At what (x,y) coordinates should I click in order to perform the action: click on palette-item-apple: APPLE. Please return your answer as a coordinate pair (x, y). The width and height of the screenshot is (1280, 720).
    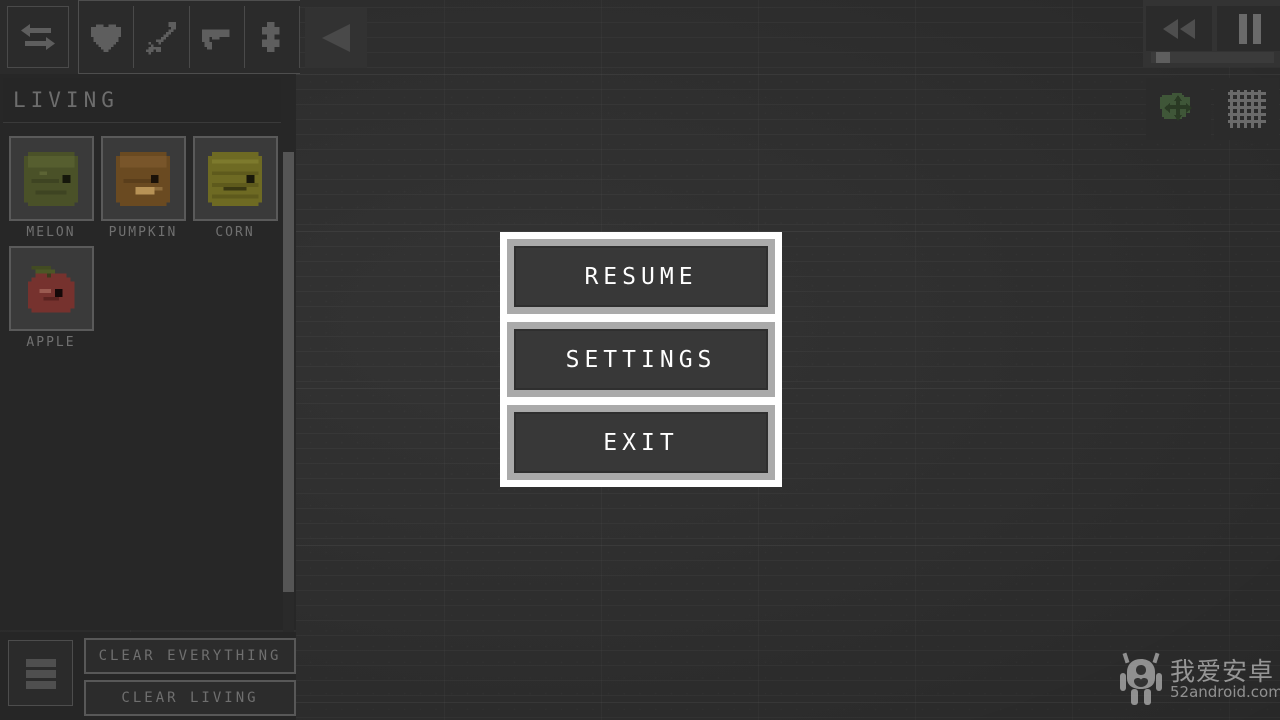
    Looking at the image, I should click on (51, 298).